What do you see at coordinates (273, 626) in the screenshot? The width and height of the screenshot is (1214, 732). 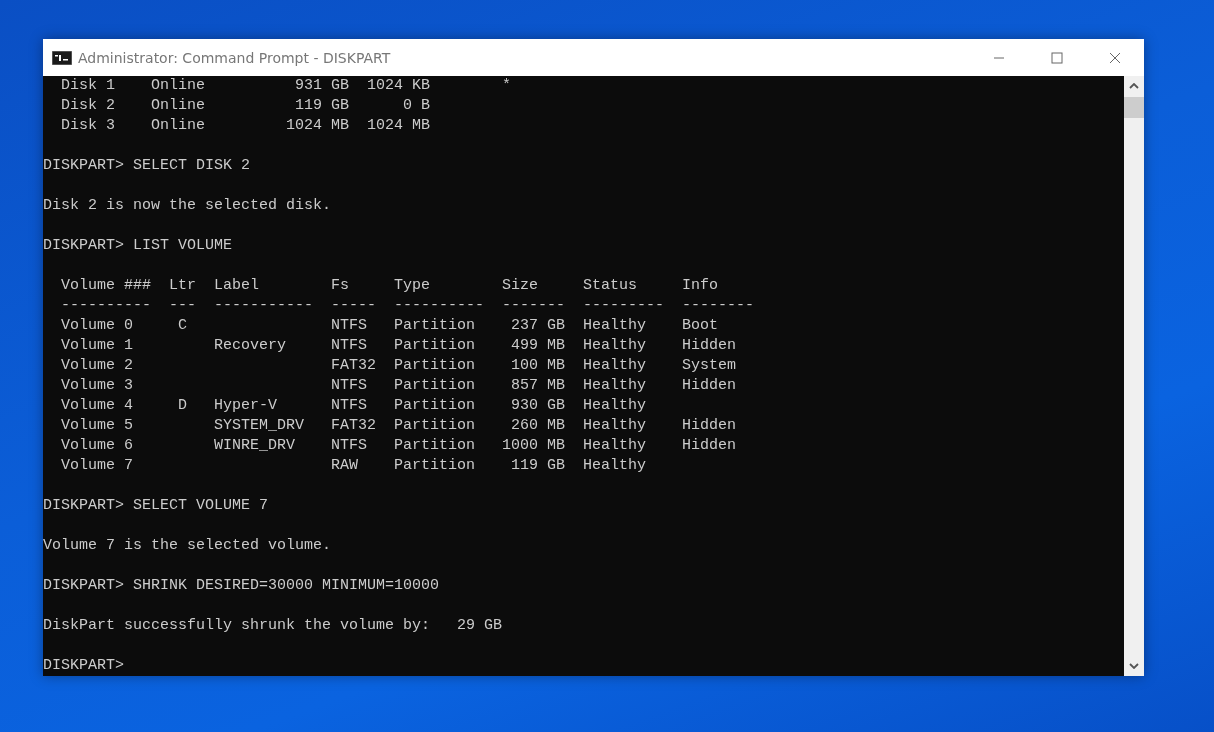 I see `console-line: DiskPart successfully shrunk the volume by: 29 GB` at bounding box center [273, 626].